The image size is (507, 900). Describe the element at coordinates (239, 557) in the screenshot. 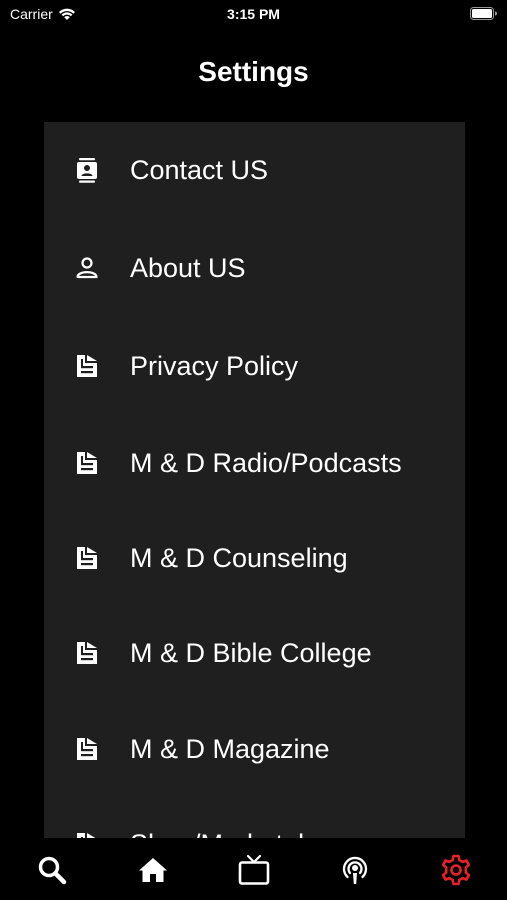

I see `settings-item-label: M & D Counseling` at that location.